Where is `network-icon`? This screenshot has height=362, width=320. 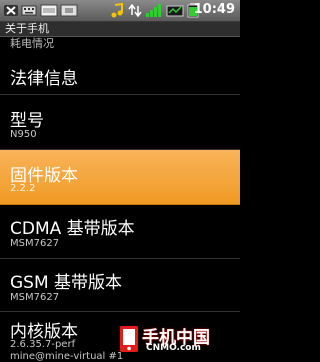
network-icon is located at coordinates (175, 11).